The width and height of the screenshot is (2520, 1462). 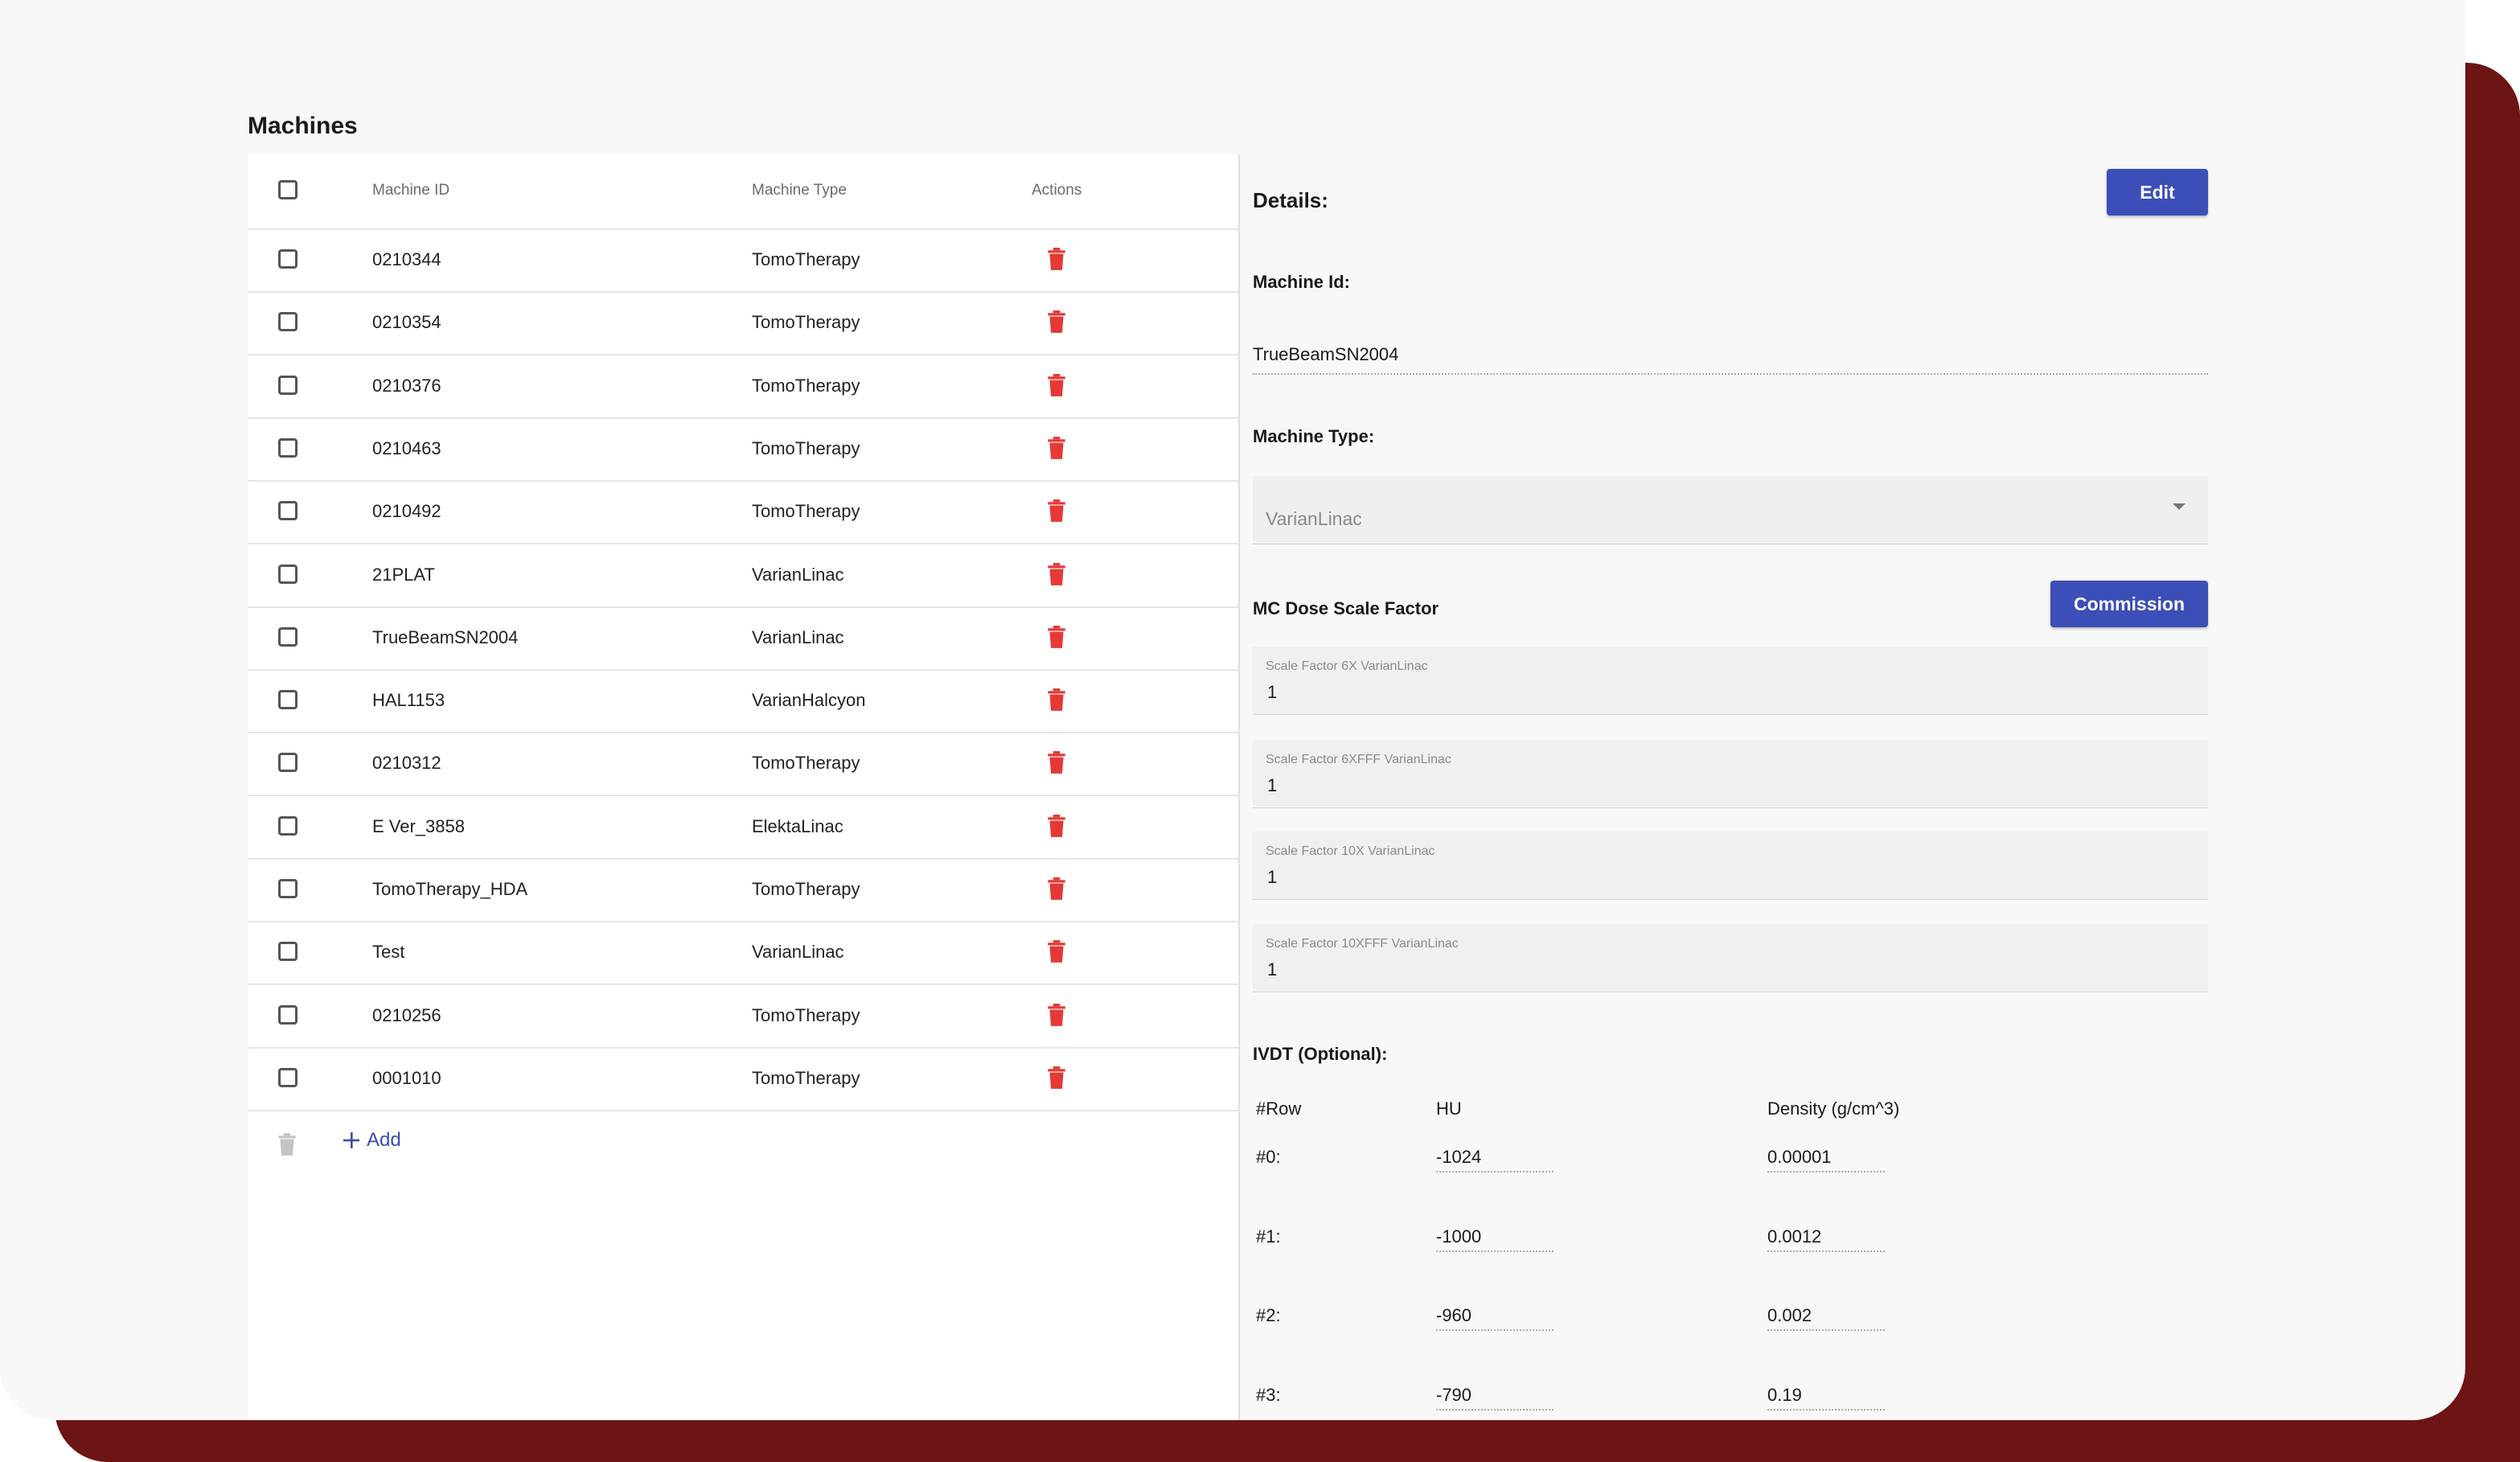 I want to click on dropdown-arrow-icon, so click(x=2179, y=506).